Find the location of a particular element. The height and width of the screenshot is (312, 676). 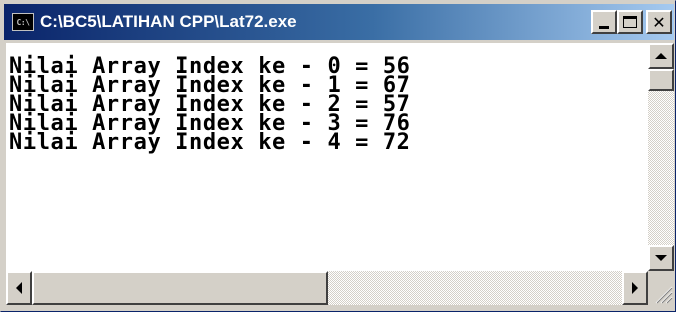

resize-grip-icon is located at coordinates (664, 295).